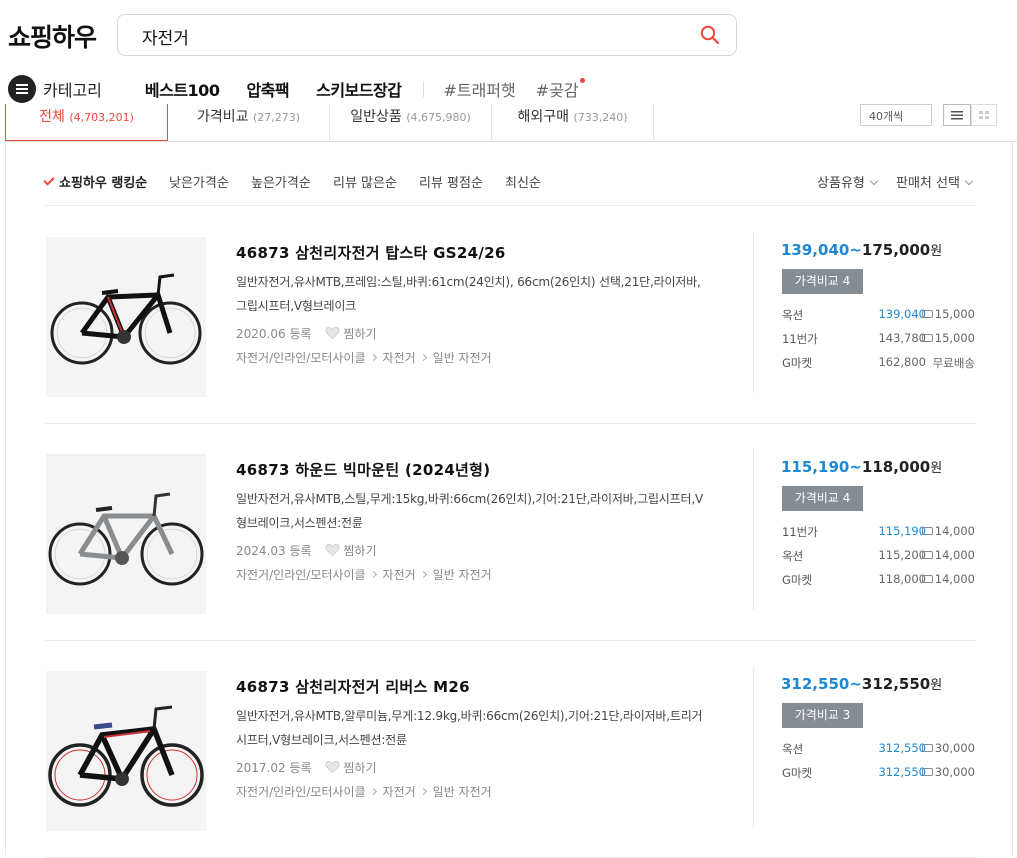  Describe the element at coordinates (879, 365) in the screenshot. I see `mall-row: G마켓 162,800 무료배송` at that location.